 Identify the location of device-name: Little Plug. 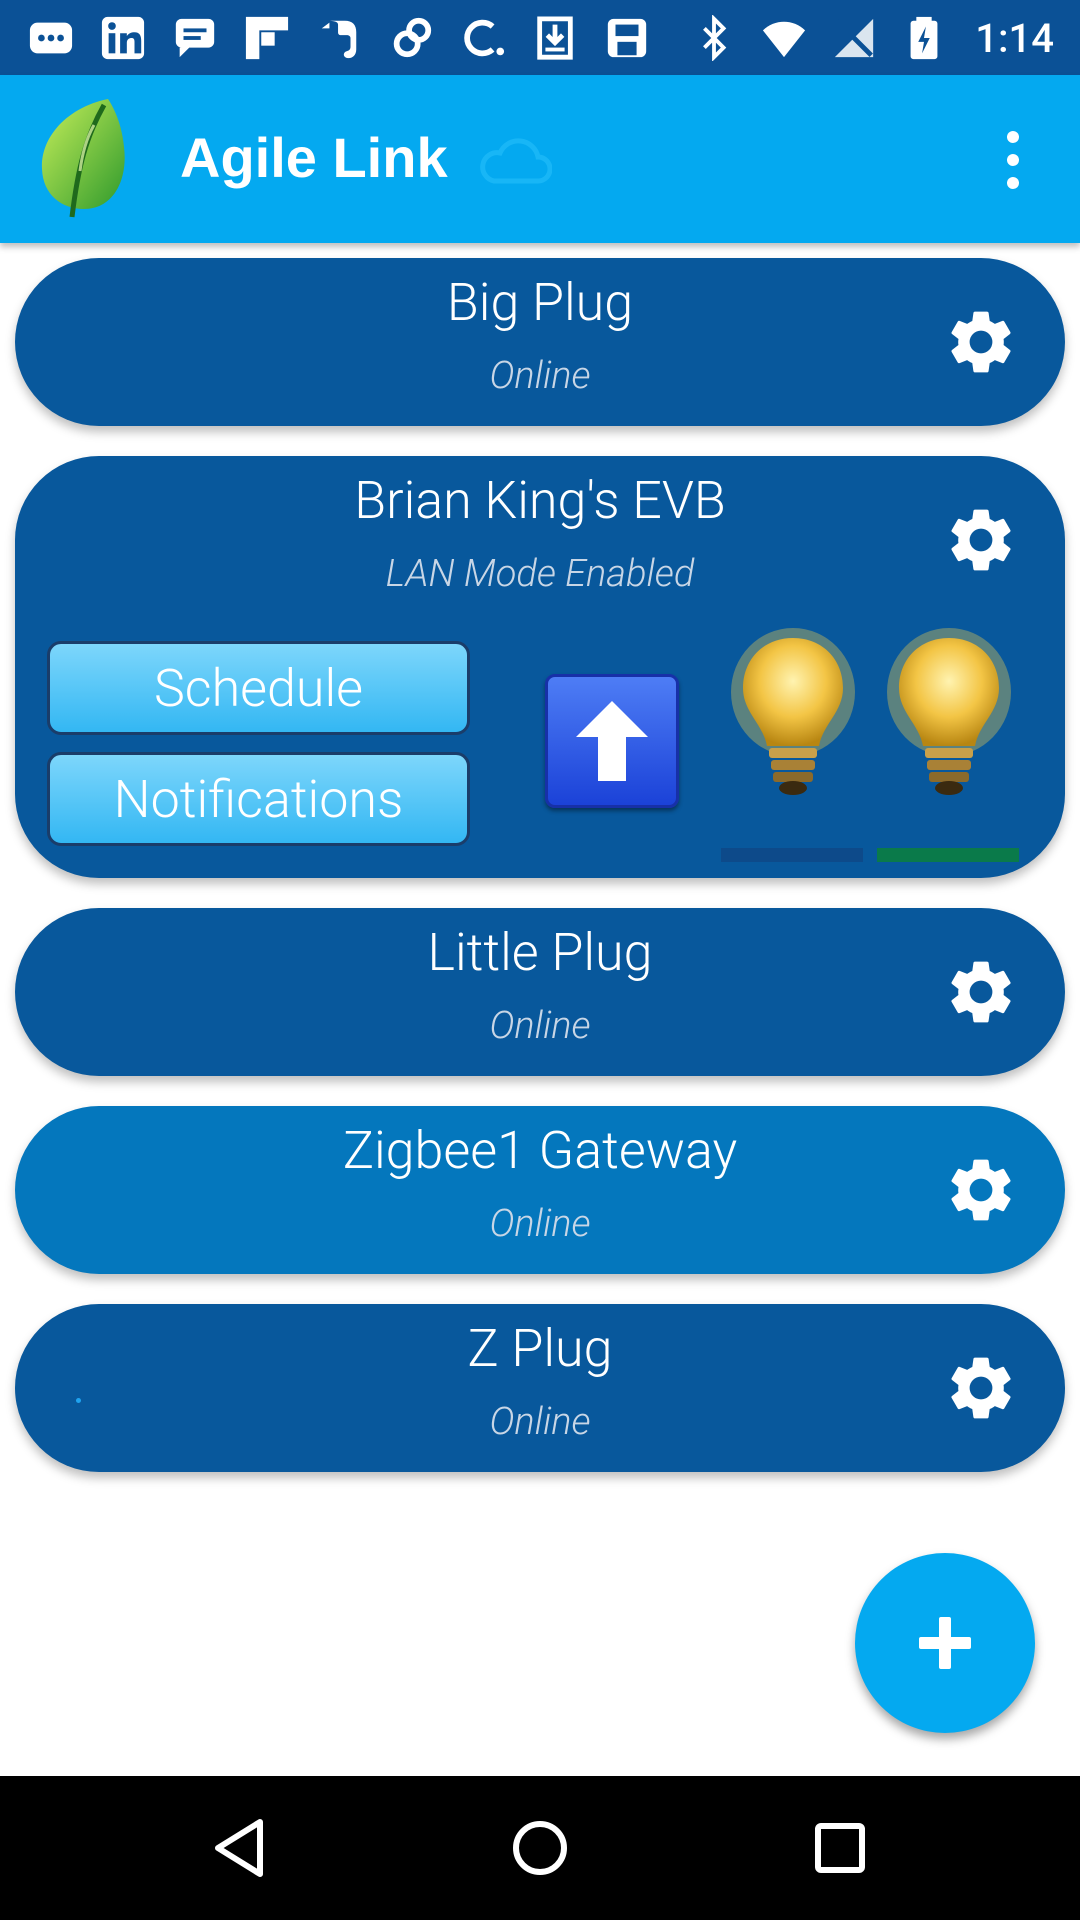
(540, 952).